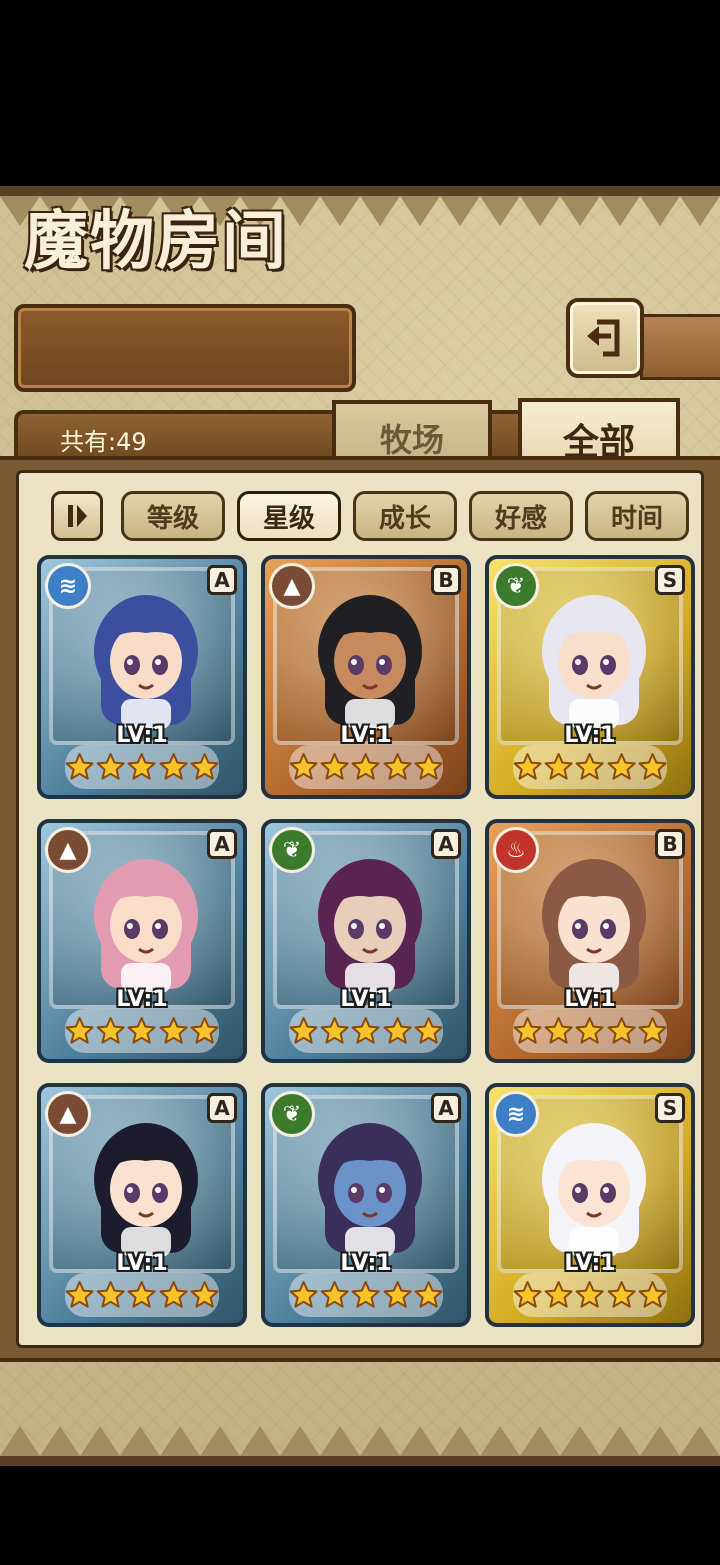  I want to click on sort-by-level-button: 等级, so click(173, 516).